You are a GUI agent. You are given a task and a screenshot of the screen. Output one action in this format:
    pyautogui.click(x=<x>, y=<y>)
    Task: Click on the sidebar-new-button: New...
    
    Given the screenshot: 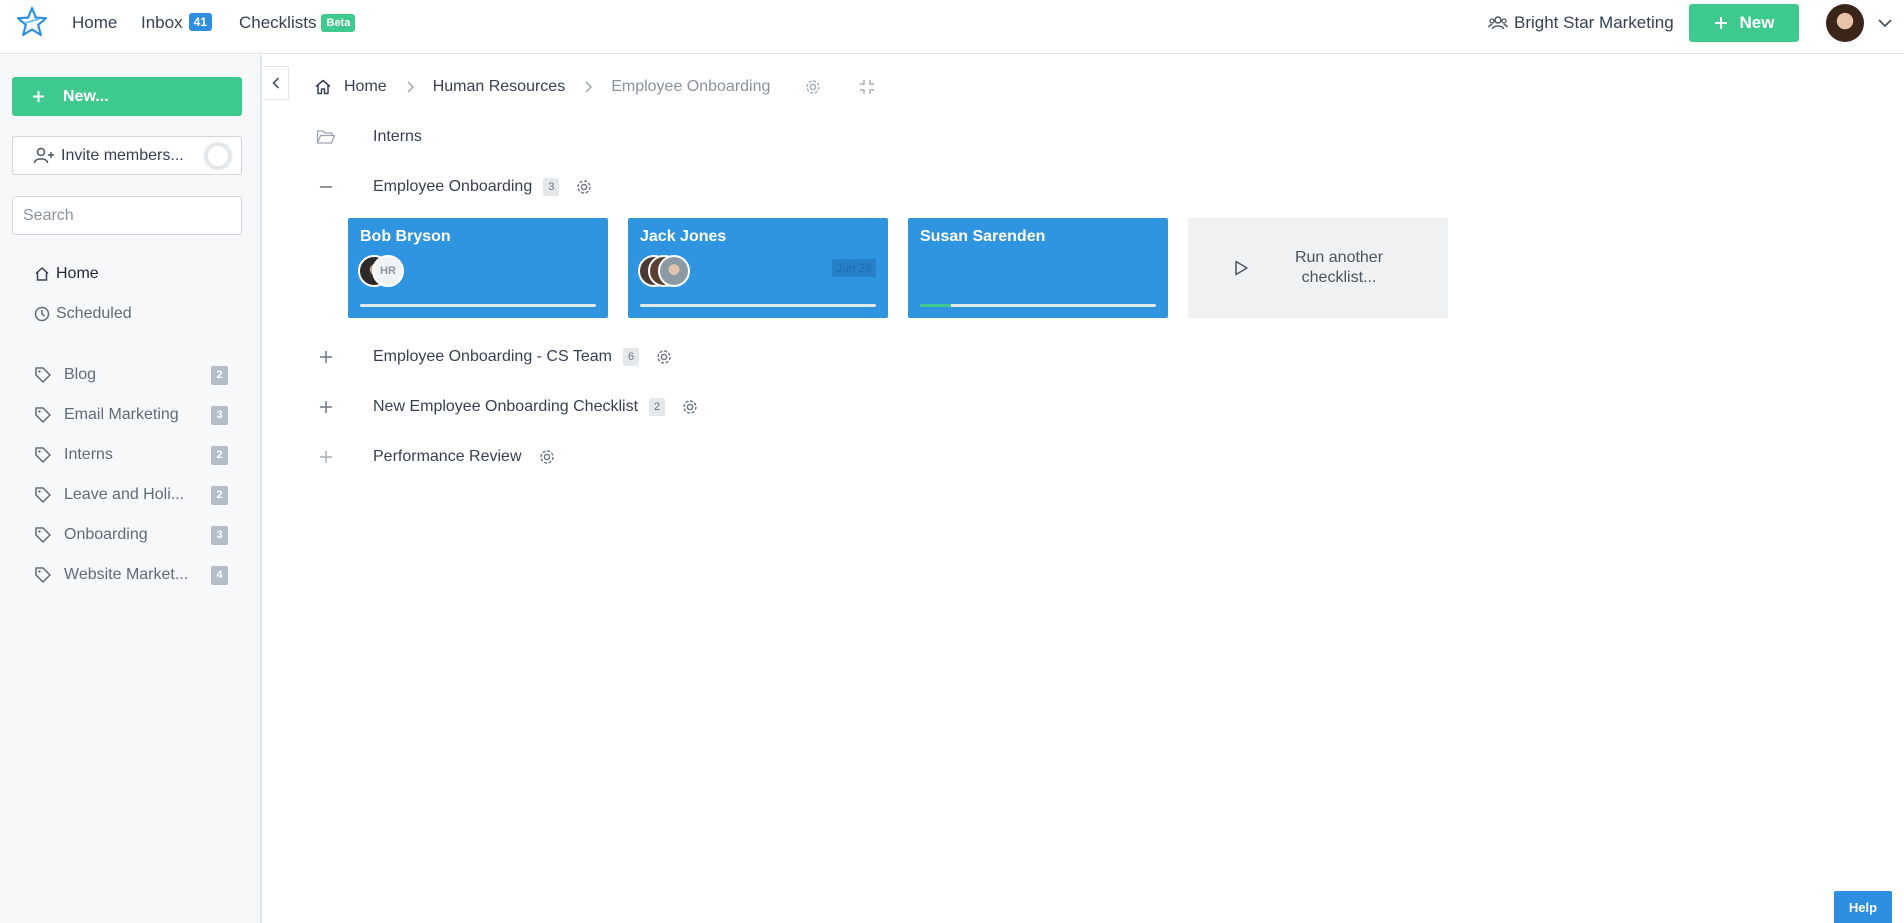 What is the action you would take?
    pyautogui.click(x=127, y=96)
    